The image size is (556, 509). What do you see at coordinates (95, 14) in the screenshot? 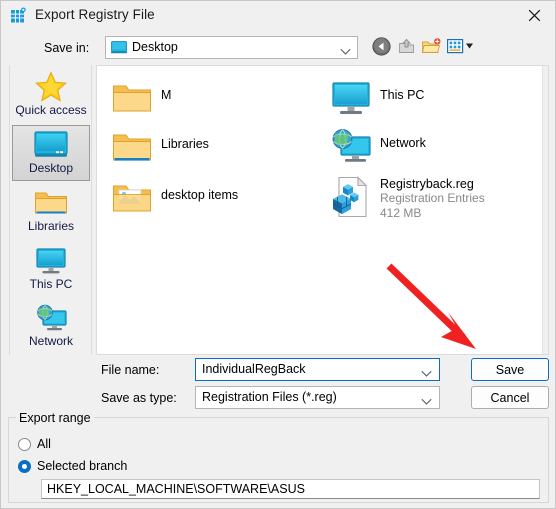
I see `page-title: Export Registry File` at bounding box center [95, 14].